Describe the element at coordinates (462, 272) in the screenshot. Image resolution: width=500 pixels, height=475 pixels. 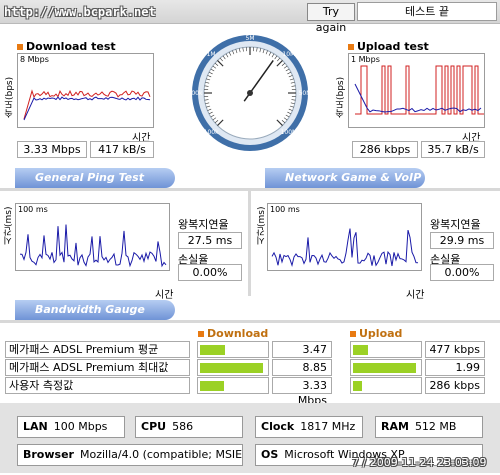
I see `game-loss: 0.00%` at that location.